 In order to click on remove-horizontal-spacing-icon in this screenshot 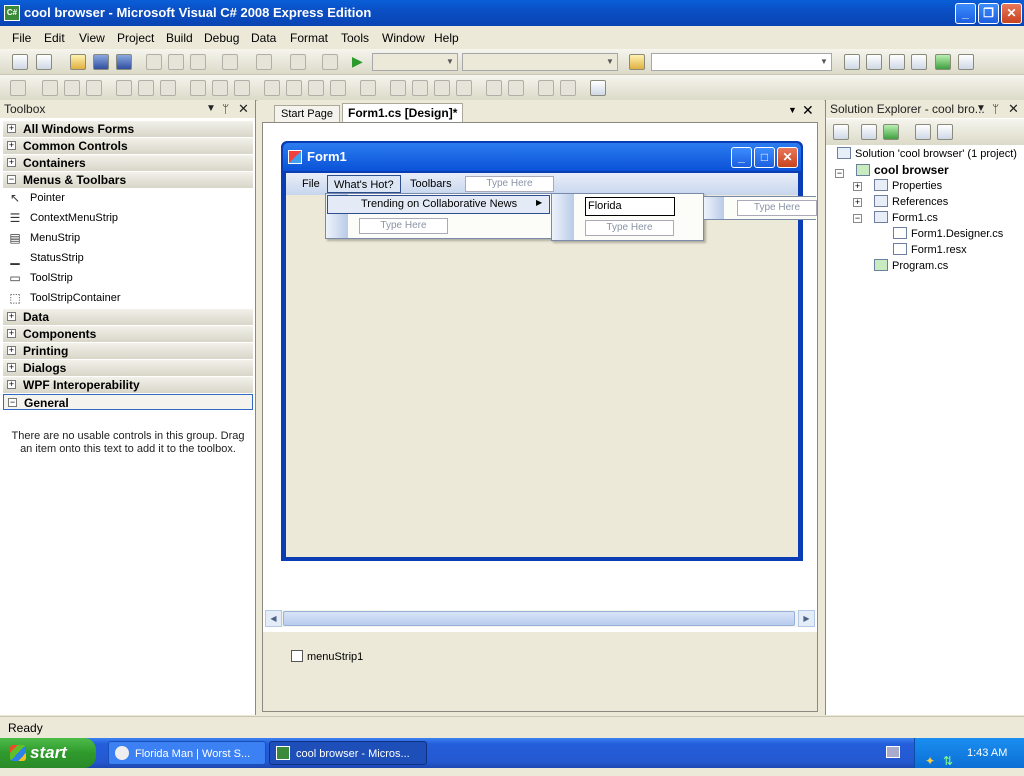, I will do `click(338, 88)`.